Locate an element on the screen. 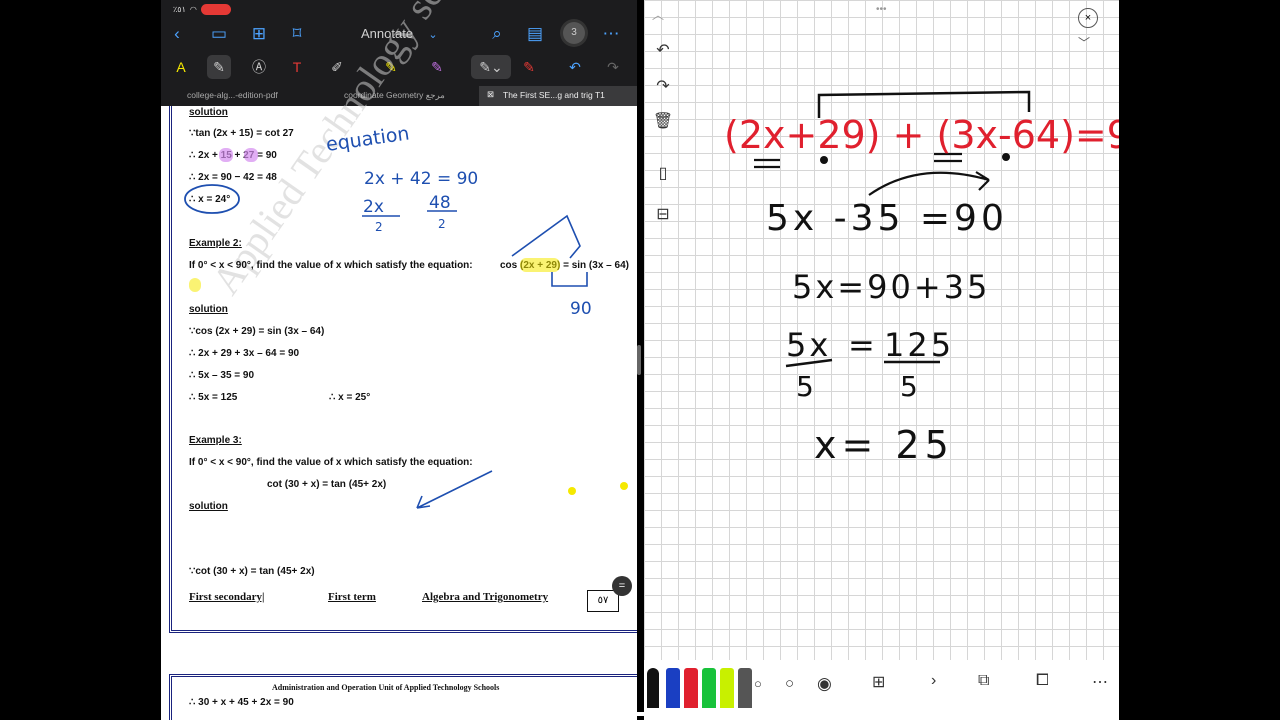 Image resolution: width=1280 pixels, height=720 pixels. tool-palette: ○ ○ ◉ ⊞ › ⧉ ⧠ ⋯ is located at coordinates (881, 690).